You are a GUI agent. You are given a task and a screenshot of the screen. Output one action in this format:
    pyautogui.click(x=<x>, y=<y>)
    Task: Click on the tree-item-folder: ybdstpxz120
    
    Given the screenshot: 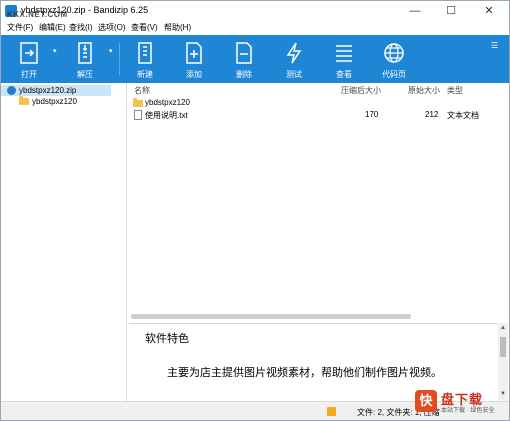 What is the action you would take?
    pyautogui.click(x=56, y=101)
    